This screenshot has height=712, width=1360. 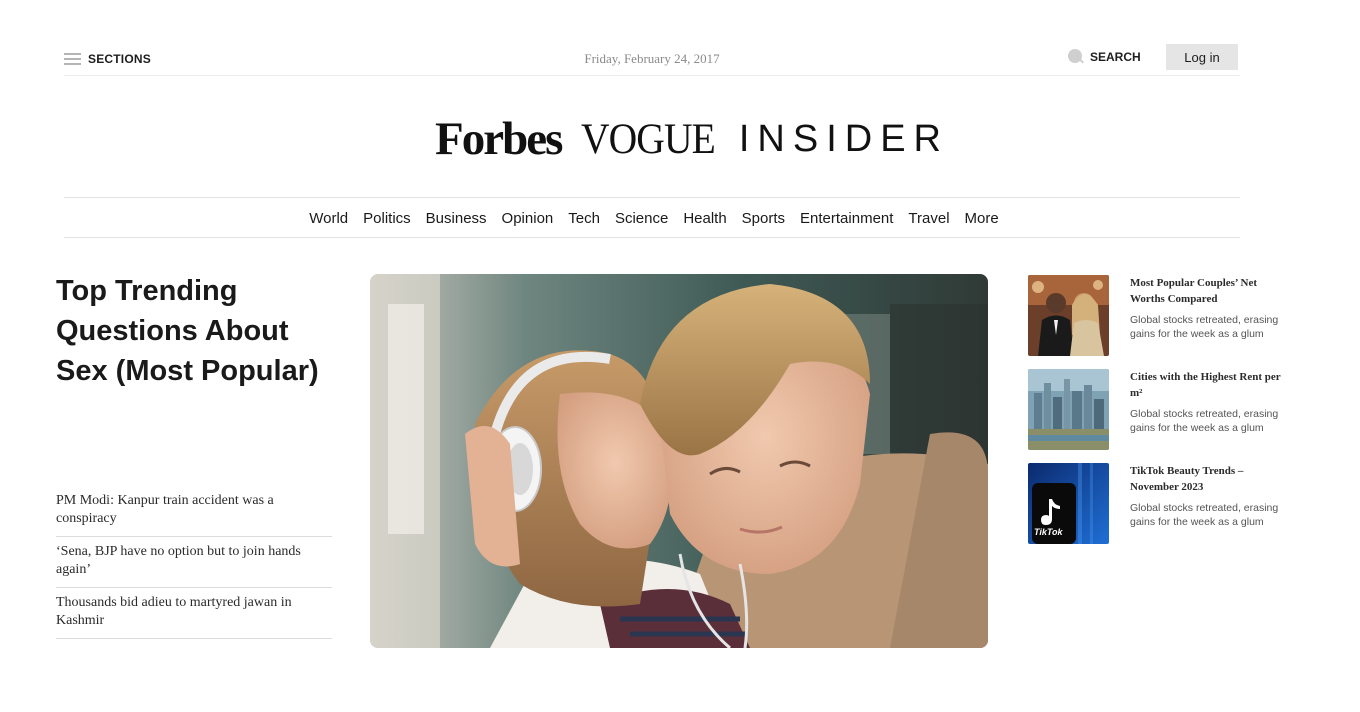 I want to click on masthead-logos: Forbes VOGUE INSIDER, so click(x=680, y=139).